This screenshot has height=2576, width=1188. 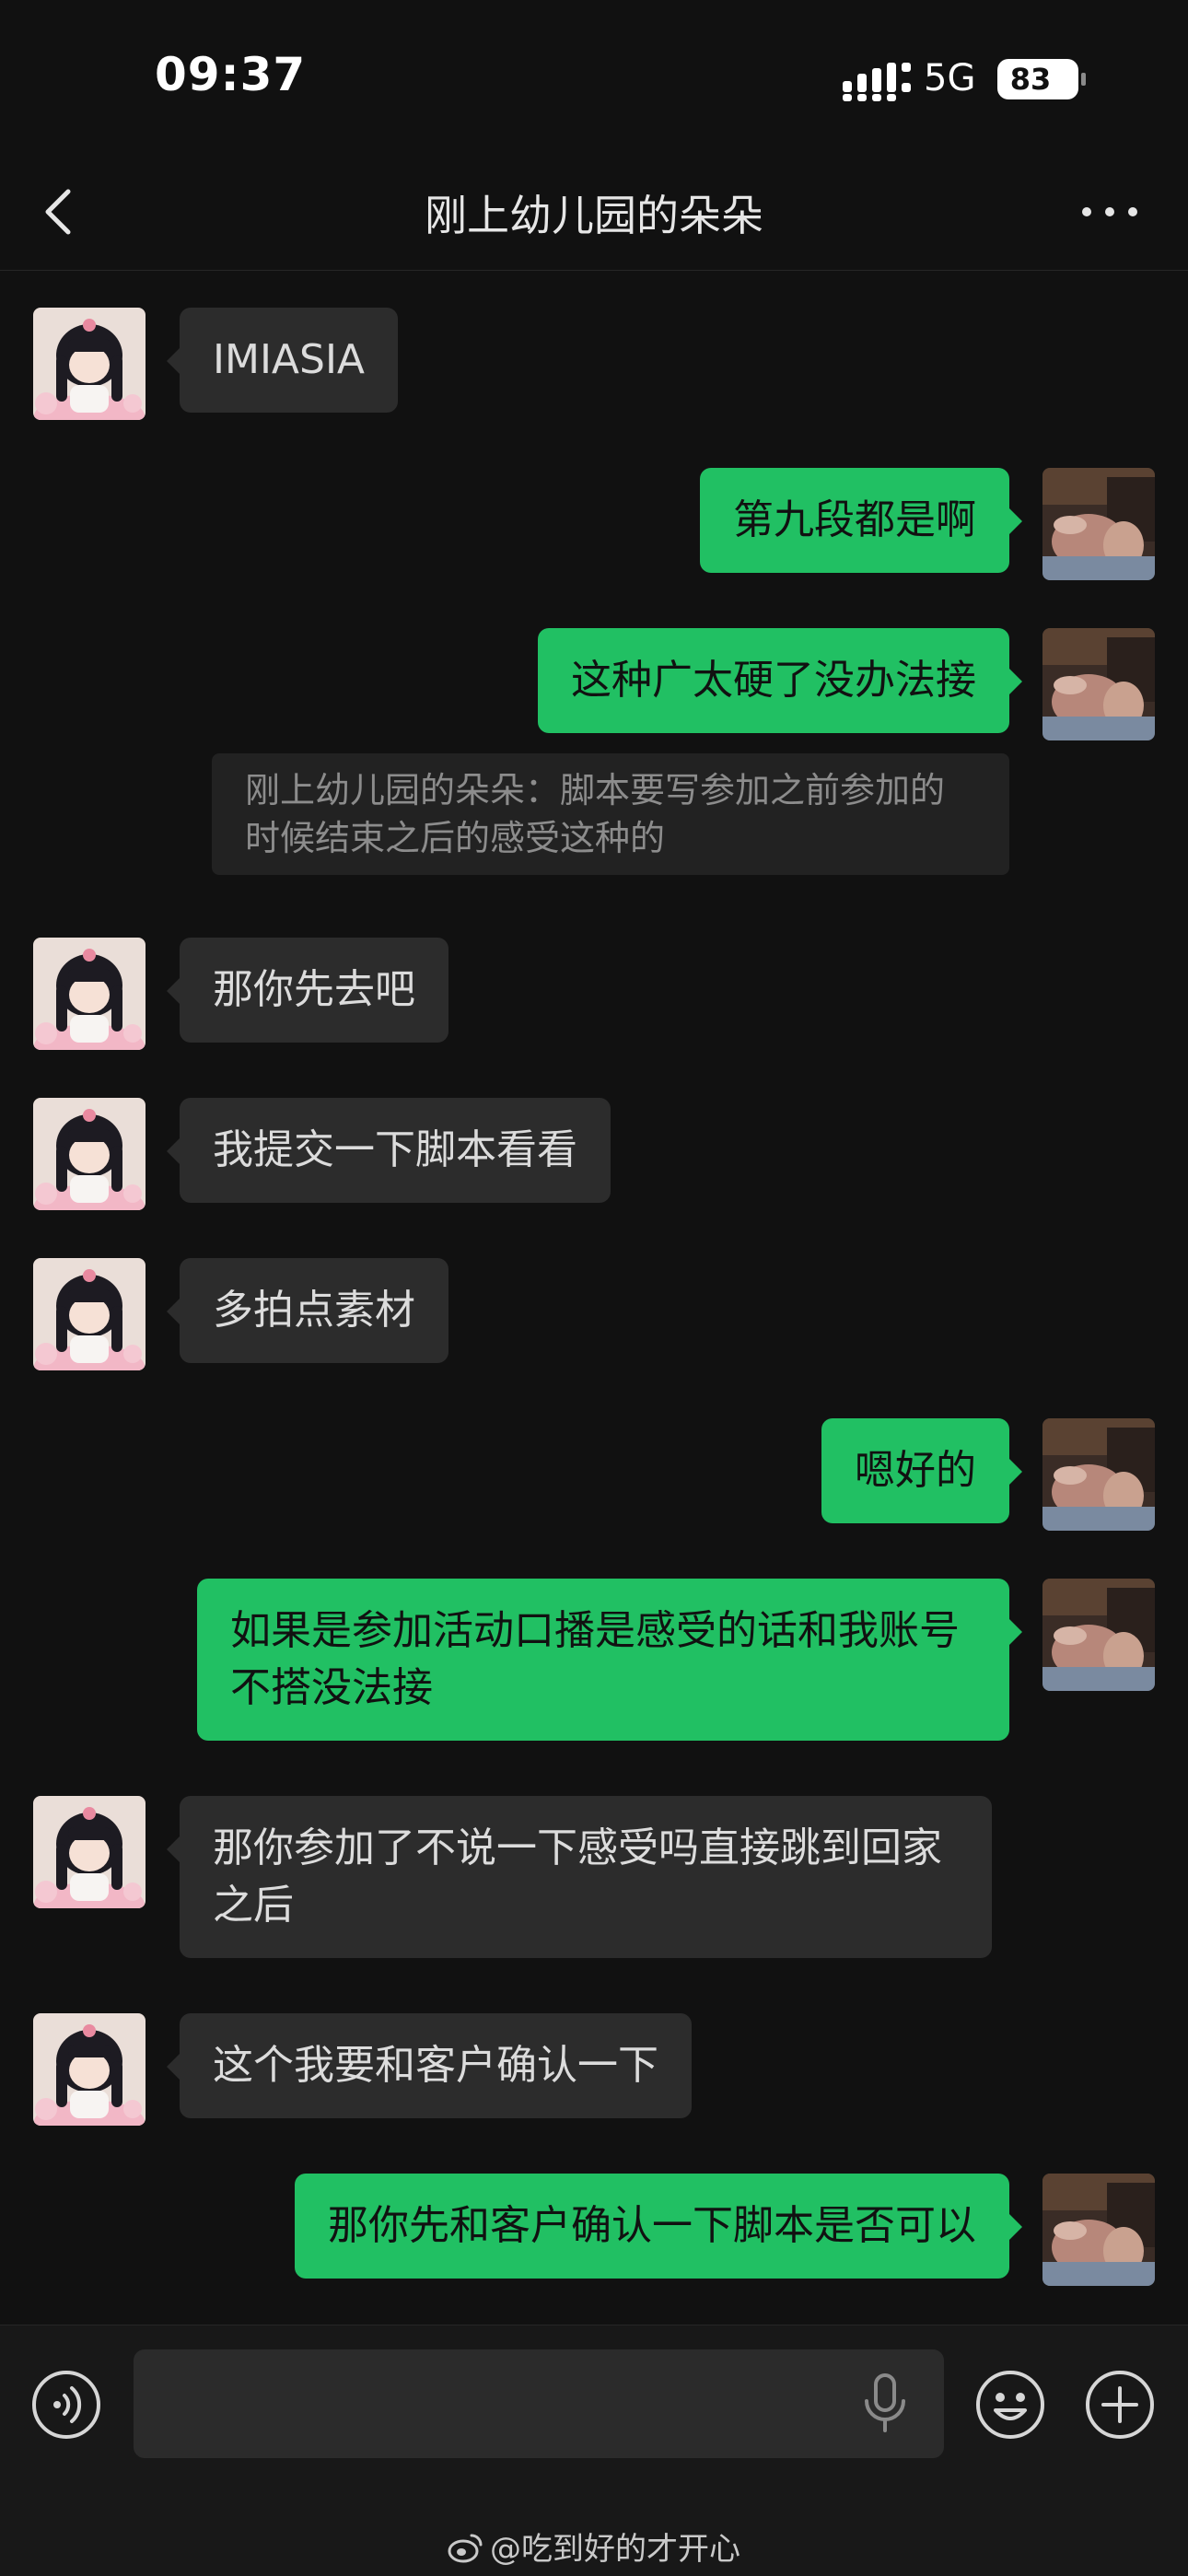 What do you see at coordinates (231, 74) in the screenshot?
I see `status-time: 09:37` at bounding box center [231, 74].